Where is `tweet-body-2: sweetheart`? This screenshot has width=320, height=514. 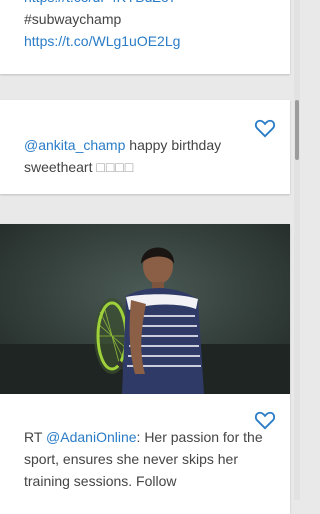 tweet-body-2: sweetheart is located at coordinates (60, 167).